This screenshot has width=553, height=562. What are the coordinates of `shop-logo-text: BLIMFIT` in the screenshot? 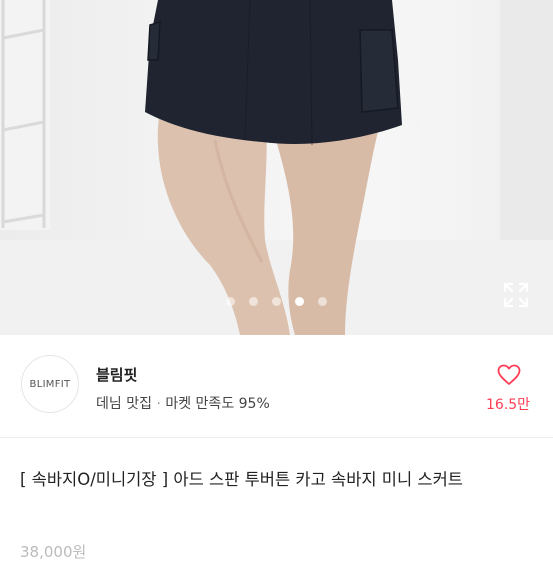 It's located at (50, 384).